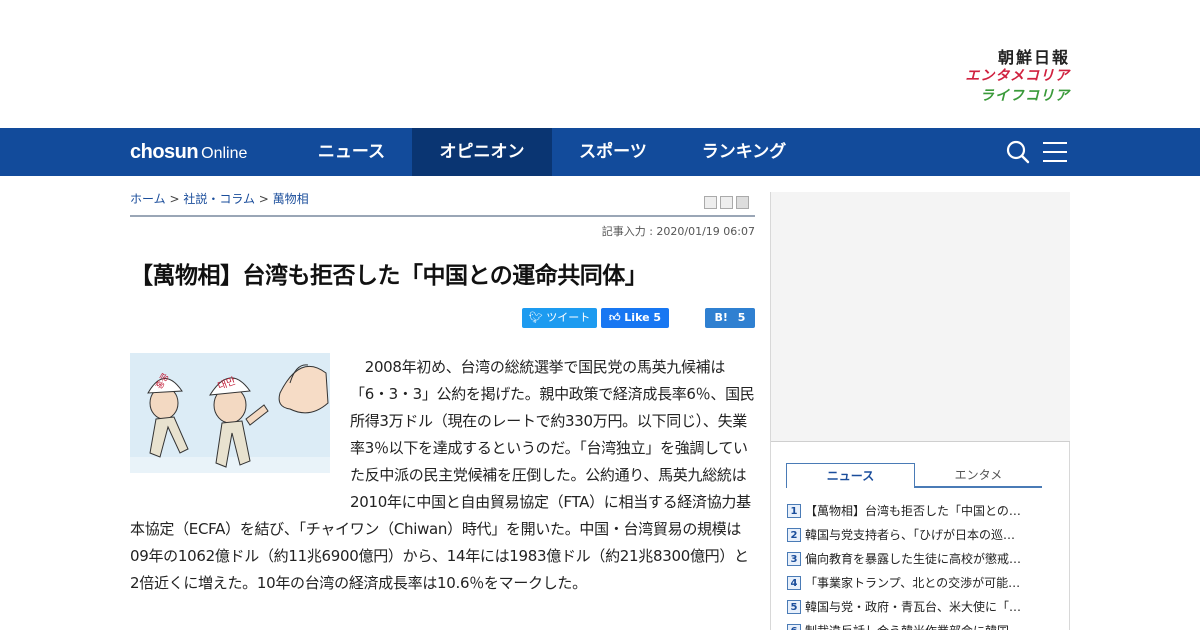  I want to click on main-nav: chosun Online ニュース オピニオン スポーツ ランキング, so click(600, 152).